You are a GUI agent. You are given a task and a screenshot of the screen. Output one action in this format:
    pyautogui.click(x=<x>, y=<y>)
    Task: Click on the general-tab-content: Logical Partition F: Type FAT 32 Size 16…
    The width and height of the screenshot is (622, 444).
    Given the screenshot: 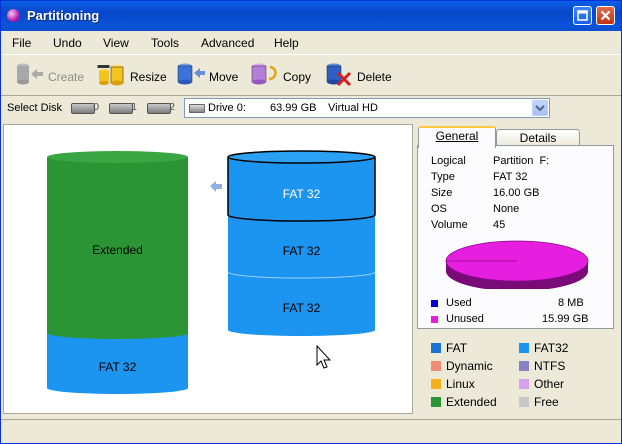 What is the action you would take?
    pyautogui.click(x=515, y=237)
    